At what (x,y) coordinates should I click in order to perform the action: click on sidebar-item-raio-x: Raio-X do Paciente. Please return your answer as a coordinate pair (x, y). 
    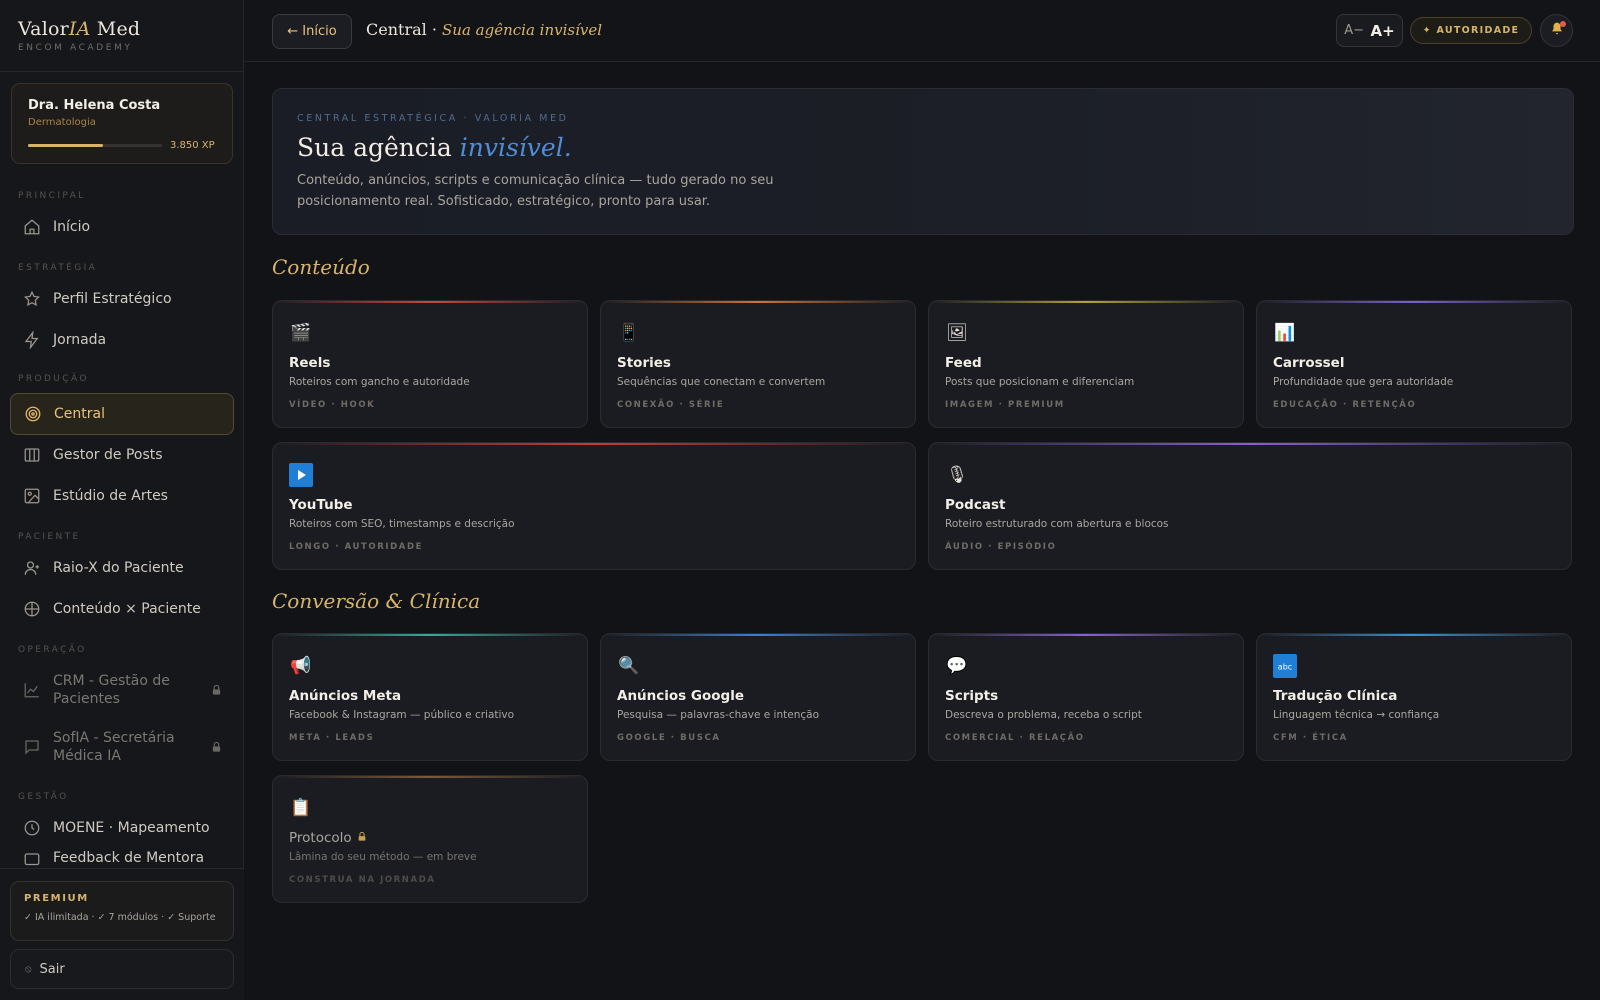
    Looking at the image, I should click on (122, 568).